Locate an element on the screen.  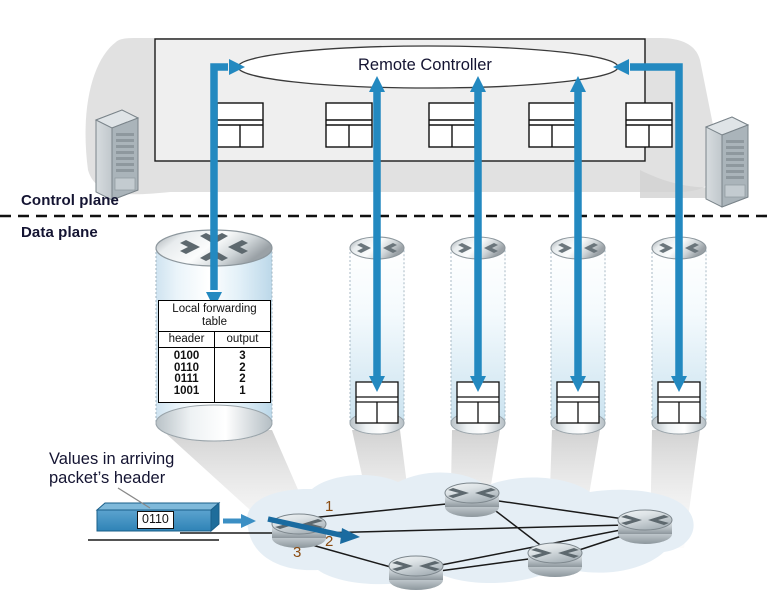
control-plane-label: Control plane is located at coordinates (70, 200).